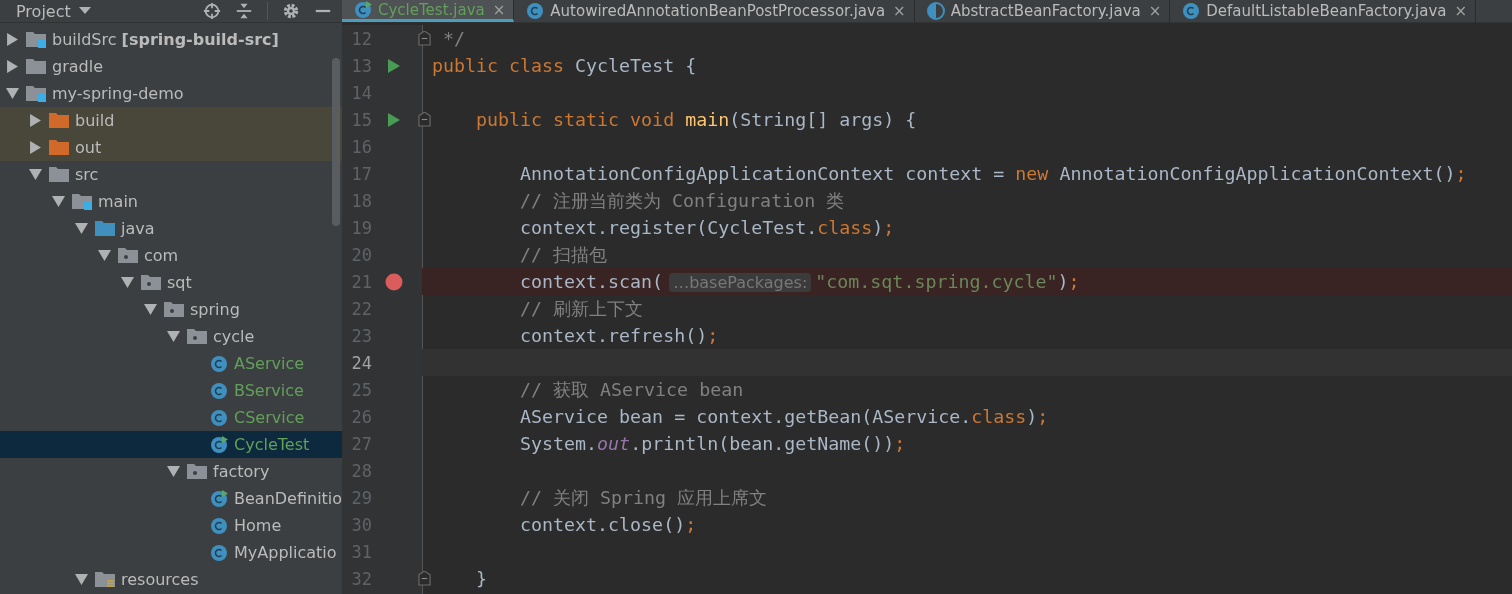 The height and width of the screenshot is (594, 1512). I want to click on tree-item: com, so click(171, 255).